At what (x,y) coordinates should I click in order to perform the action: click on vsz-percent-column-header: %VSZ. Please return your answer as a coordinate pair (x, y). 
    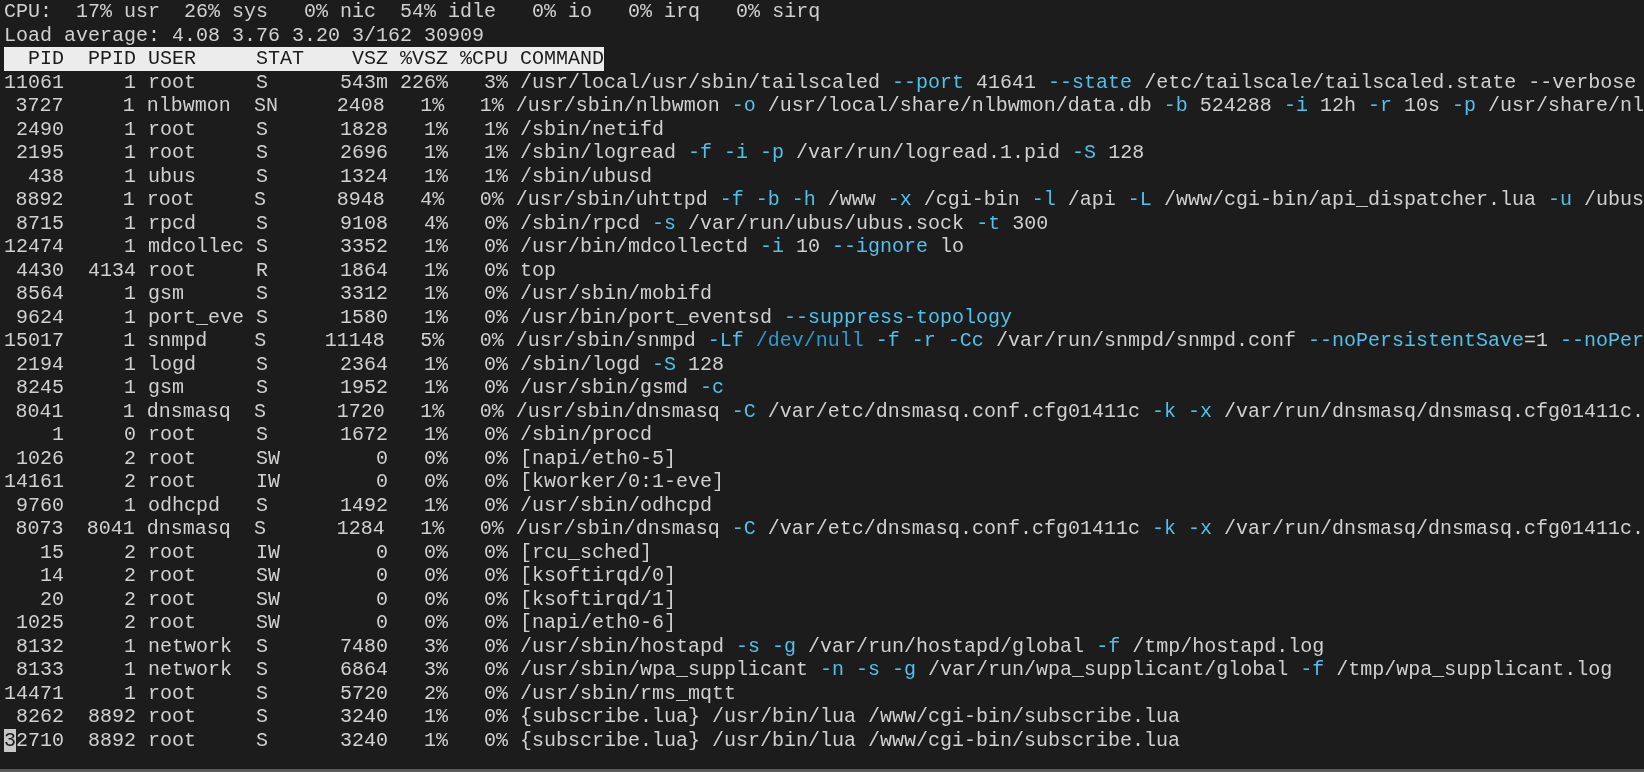
    Looking at the image, I should click on (424, 58).